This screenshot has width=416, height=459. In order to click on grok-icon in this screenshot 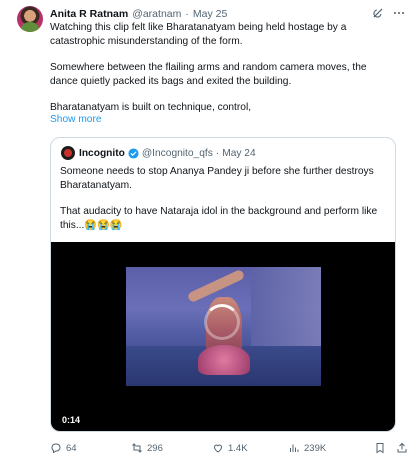, I will do `click(378, 13)`.